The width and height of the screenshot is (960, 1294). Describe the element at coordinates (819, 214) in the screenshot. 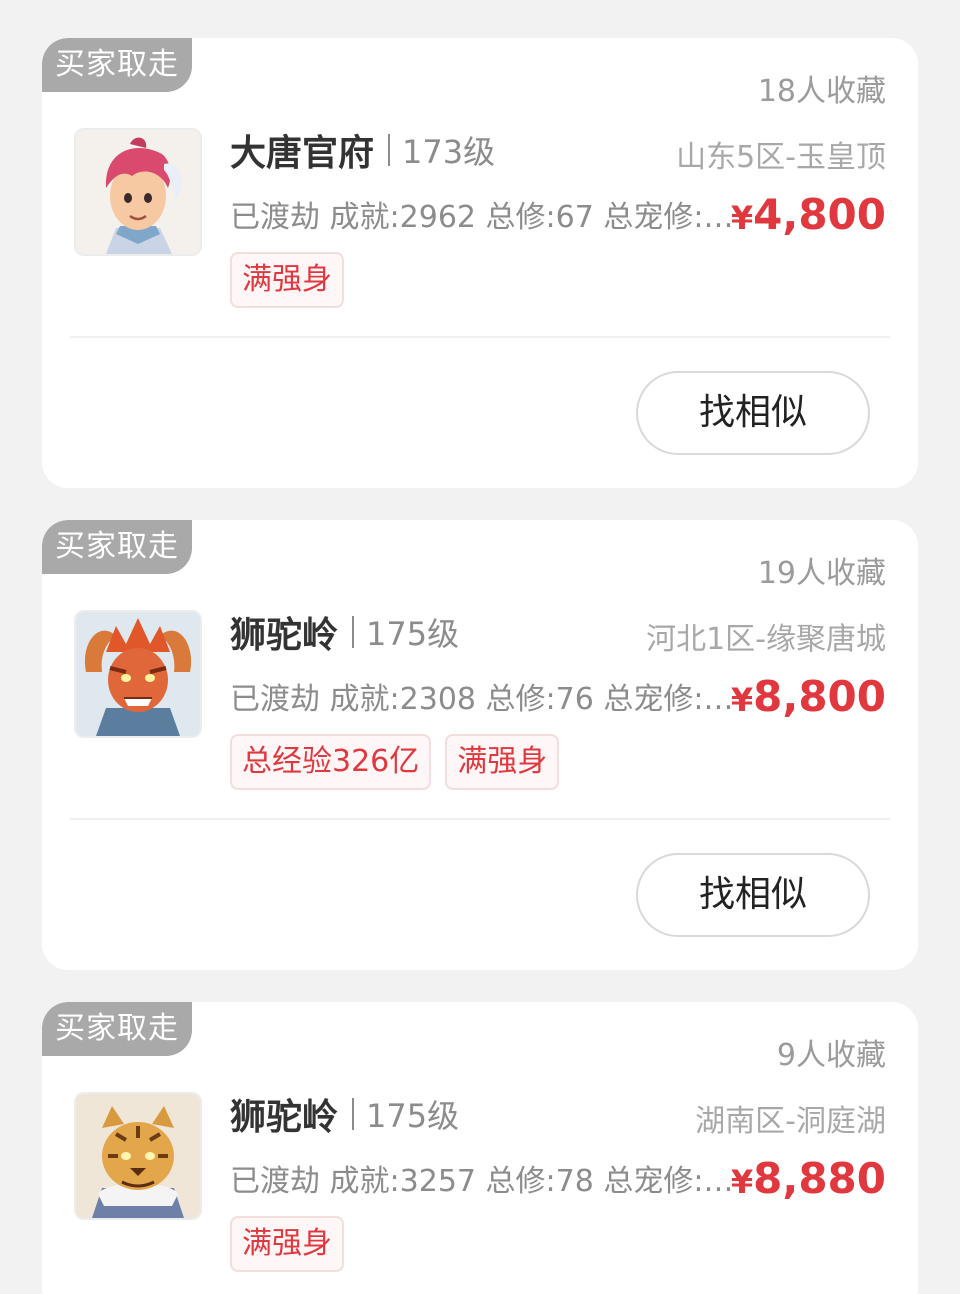

I see `price-amount: 4,800` at that location.